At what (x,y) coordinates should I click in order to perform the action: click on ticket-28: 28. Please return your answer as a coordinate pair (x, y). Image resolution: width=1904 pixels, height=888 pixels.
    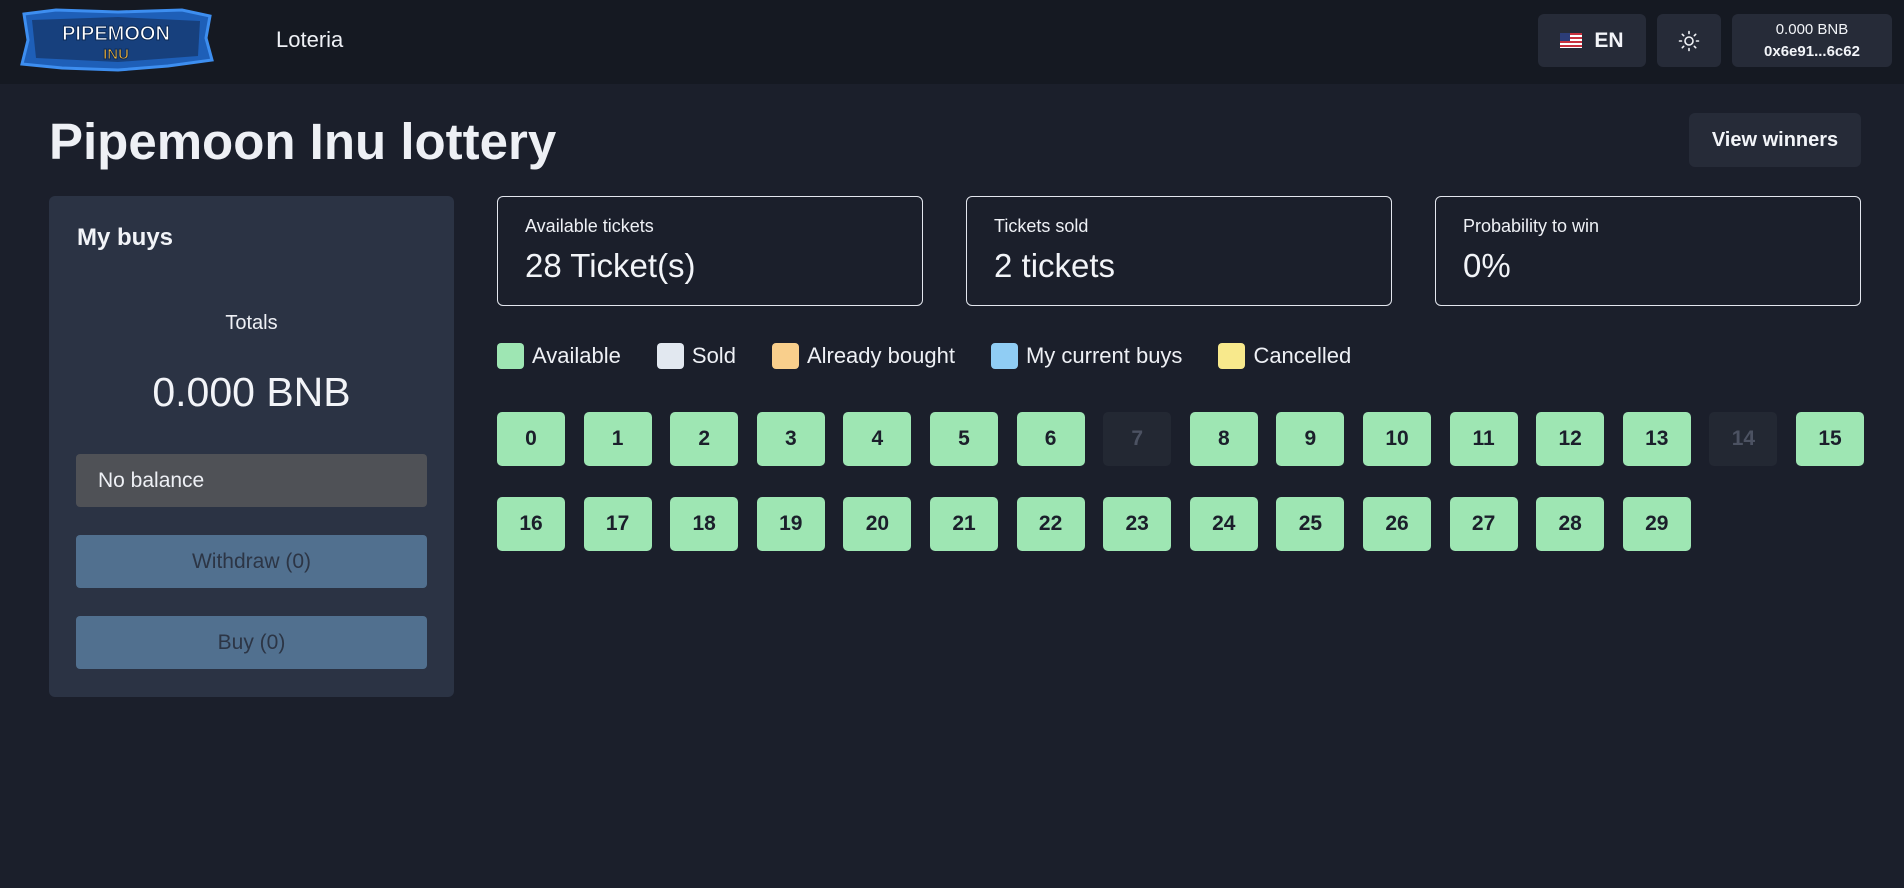
    Looking at the image, I should click on (1570, 524).